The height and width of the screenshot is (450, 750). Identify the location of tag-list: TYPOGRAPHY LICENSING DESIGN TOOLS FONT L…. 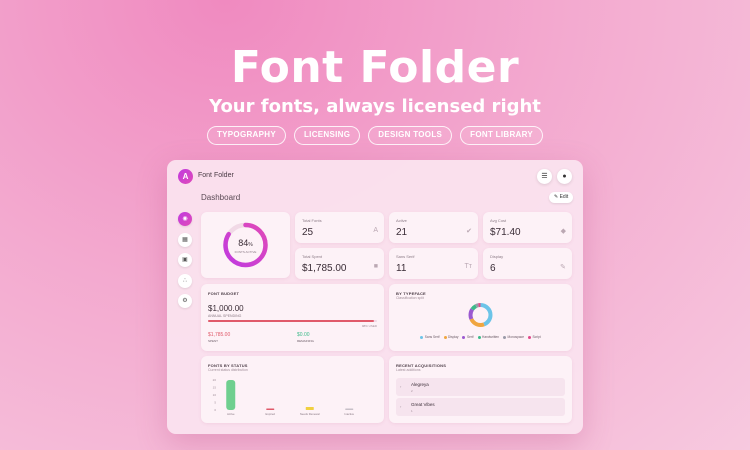
(375, 135).